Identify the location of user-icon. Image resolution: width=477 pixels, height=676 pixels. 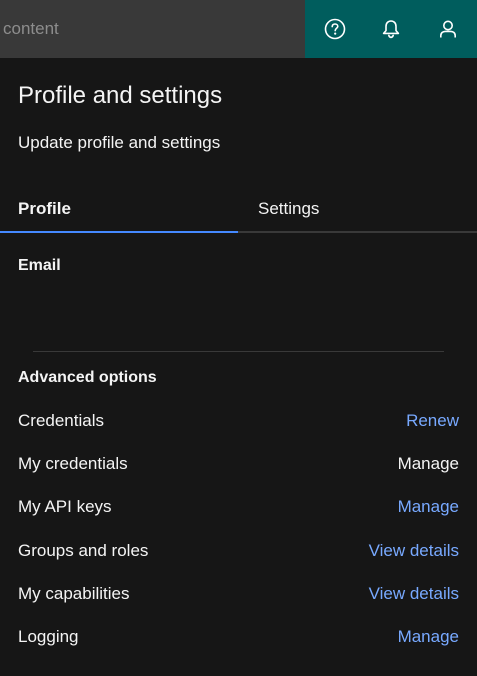
(448, 29).